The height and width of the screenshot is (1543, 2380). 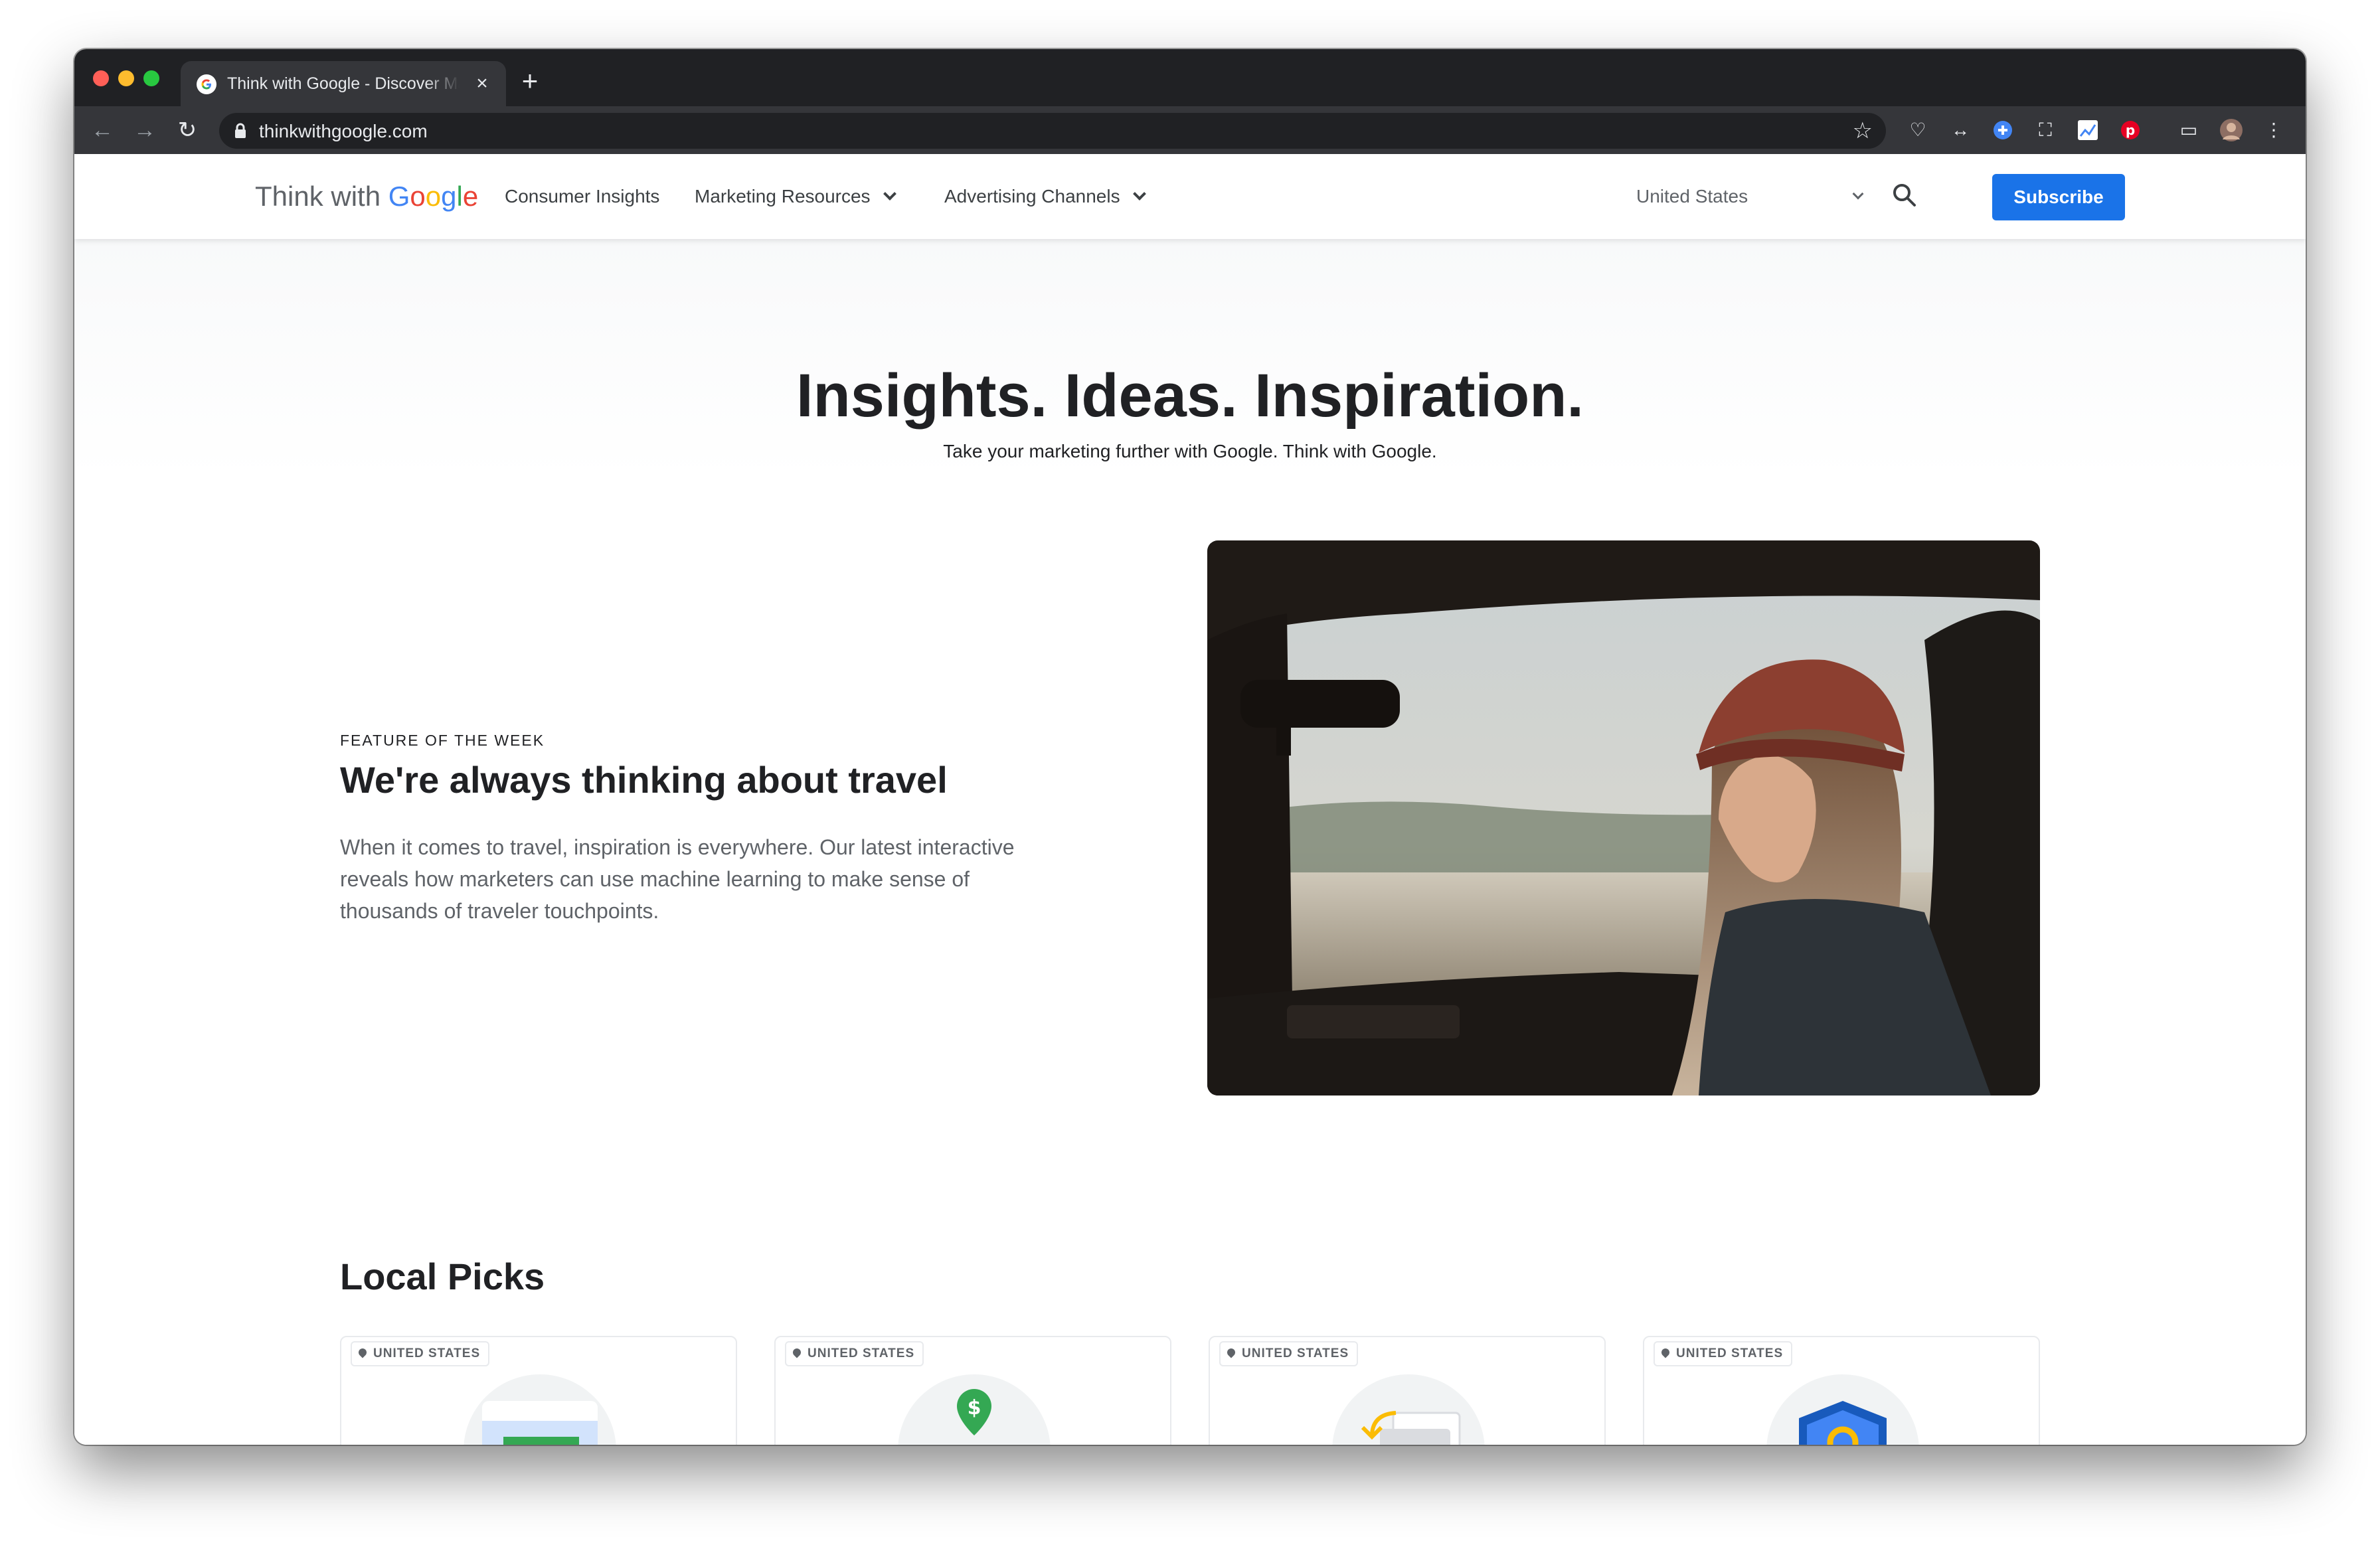 What do you see at coordinates (187, 130) in the screenshot?
I see `reload-icon: ↻` at bounding box center [187, 130].